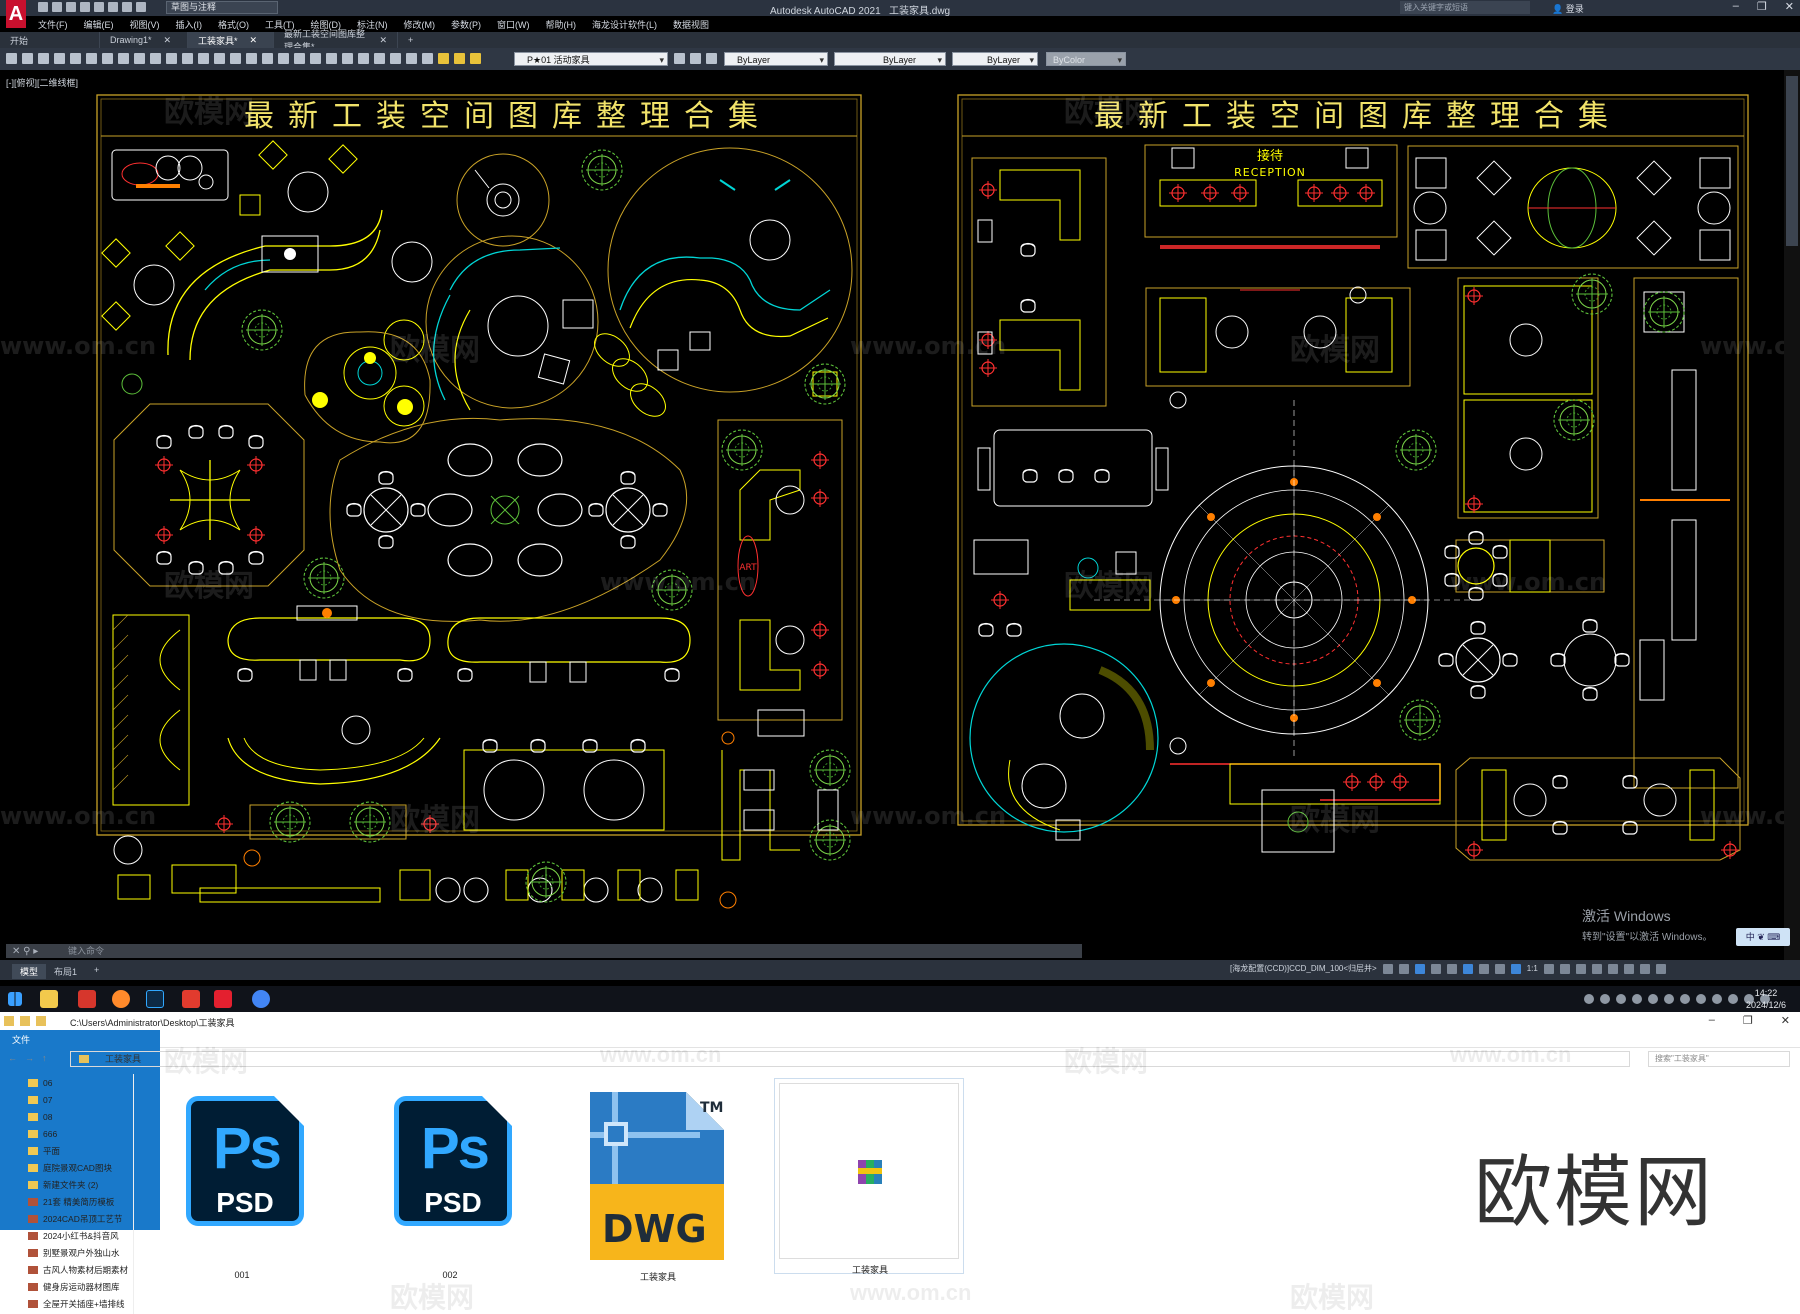  Describe the element at coordinates (1719, 1059) in the screenshot. I see `explorer-search-input: 搜索"工装家具"` at that location.